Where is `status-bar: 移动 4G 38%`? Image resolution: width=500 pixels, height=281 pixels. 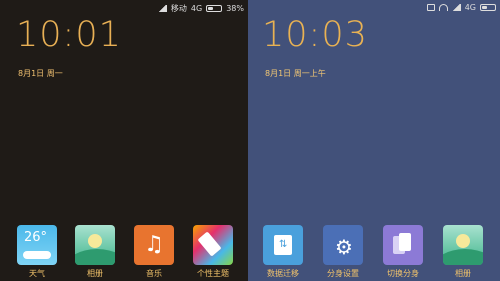
status-bar: 移动 4G 38% is located at coordinates (200, 8).